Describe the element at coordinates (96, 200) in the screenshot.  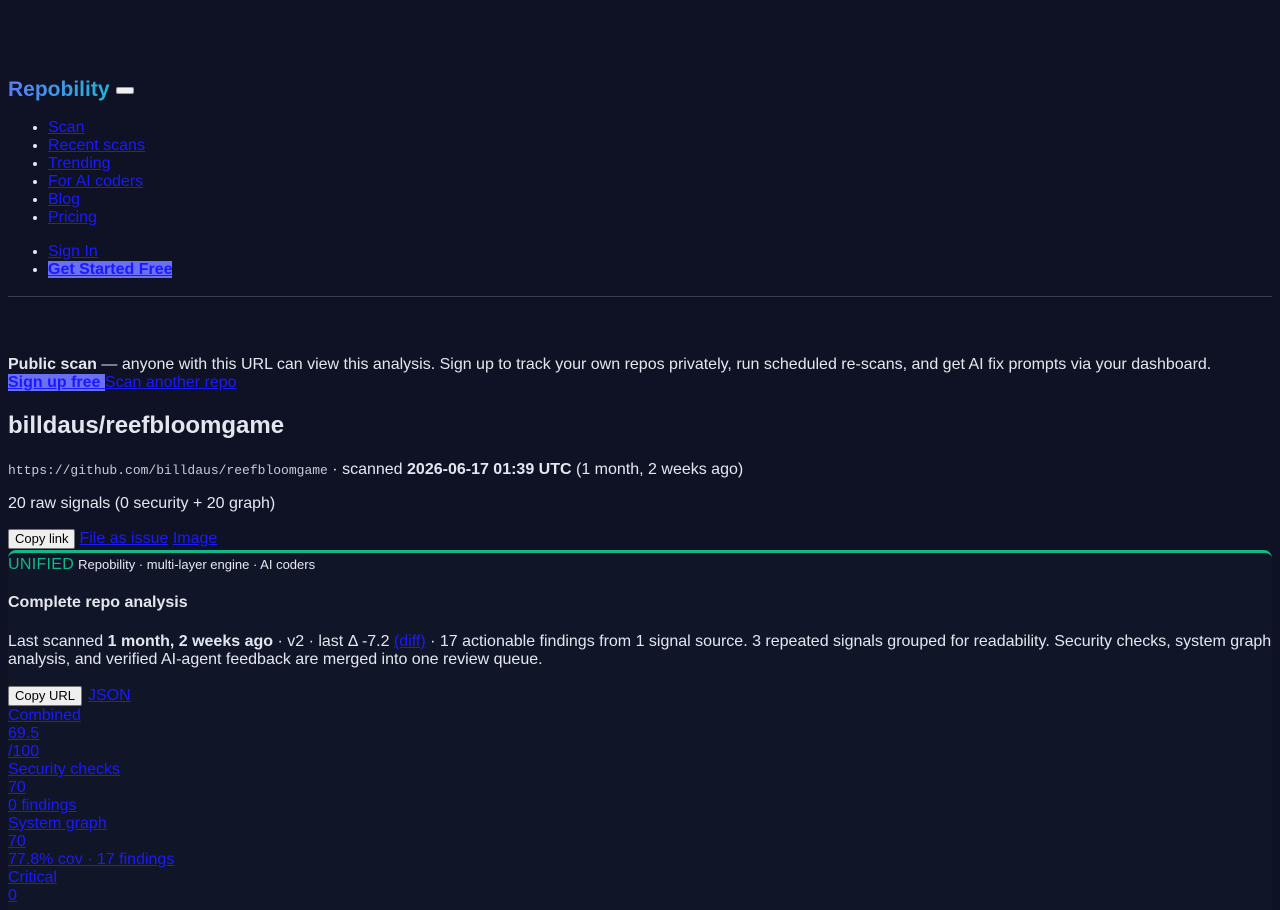
I see `nav-item-blog: Blog` at that location.